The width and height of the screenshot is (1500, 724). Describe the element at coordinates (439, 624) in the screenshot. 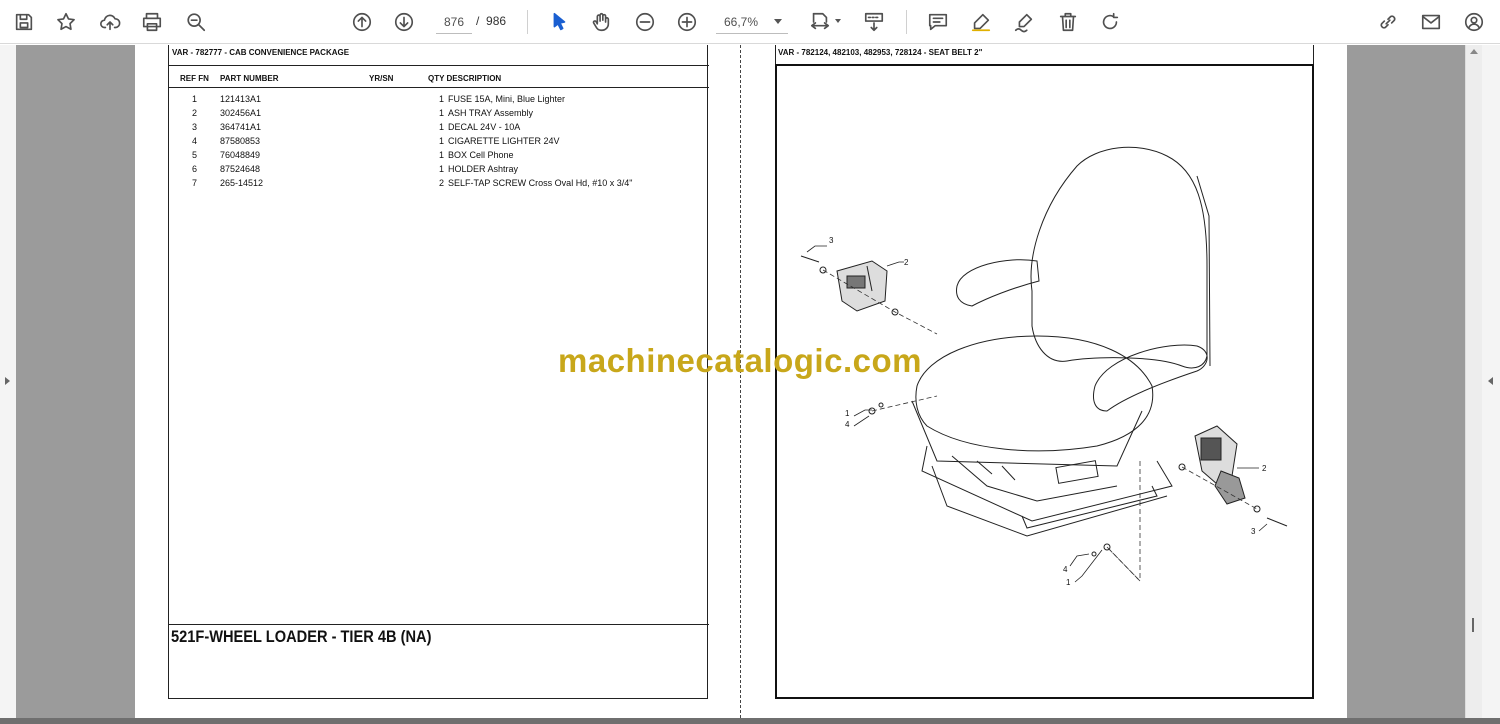

I see `footer-rule` at that location.